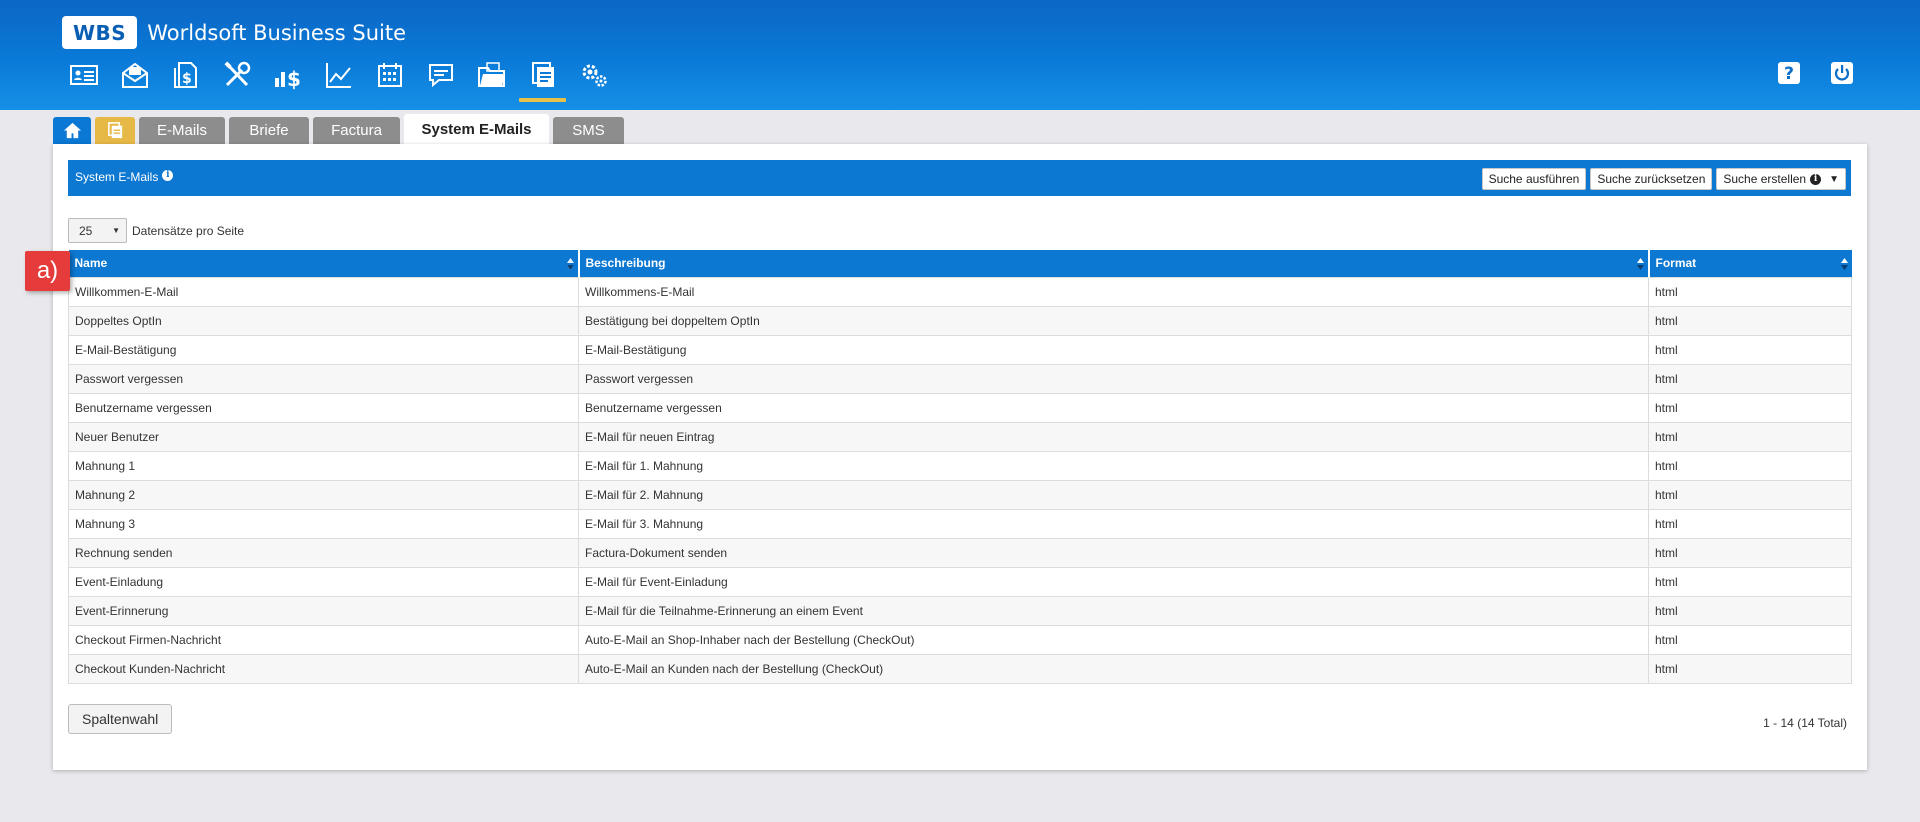 The image size is (1920, 822). I want to click on settings-button, so click(593, 81).